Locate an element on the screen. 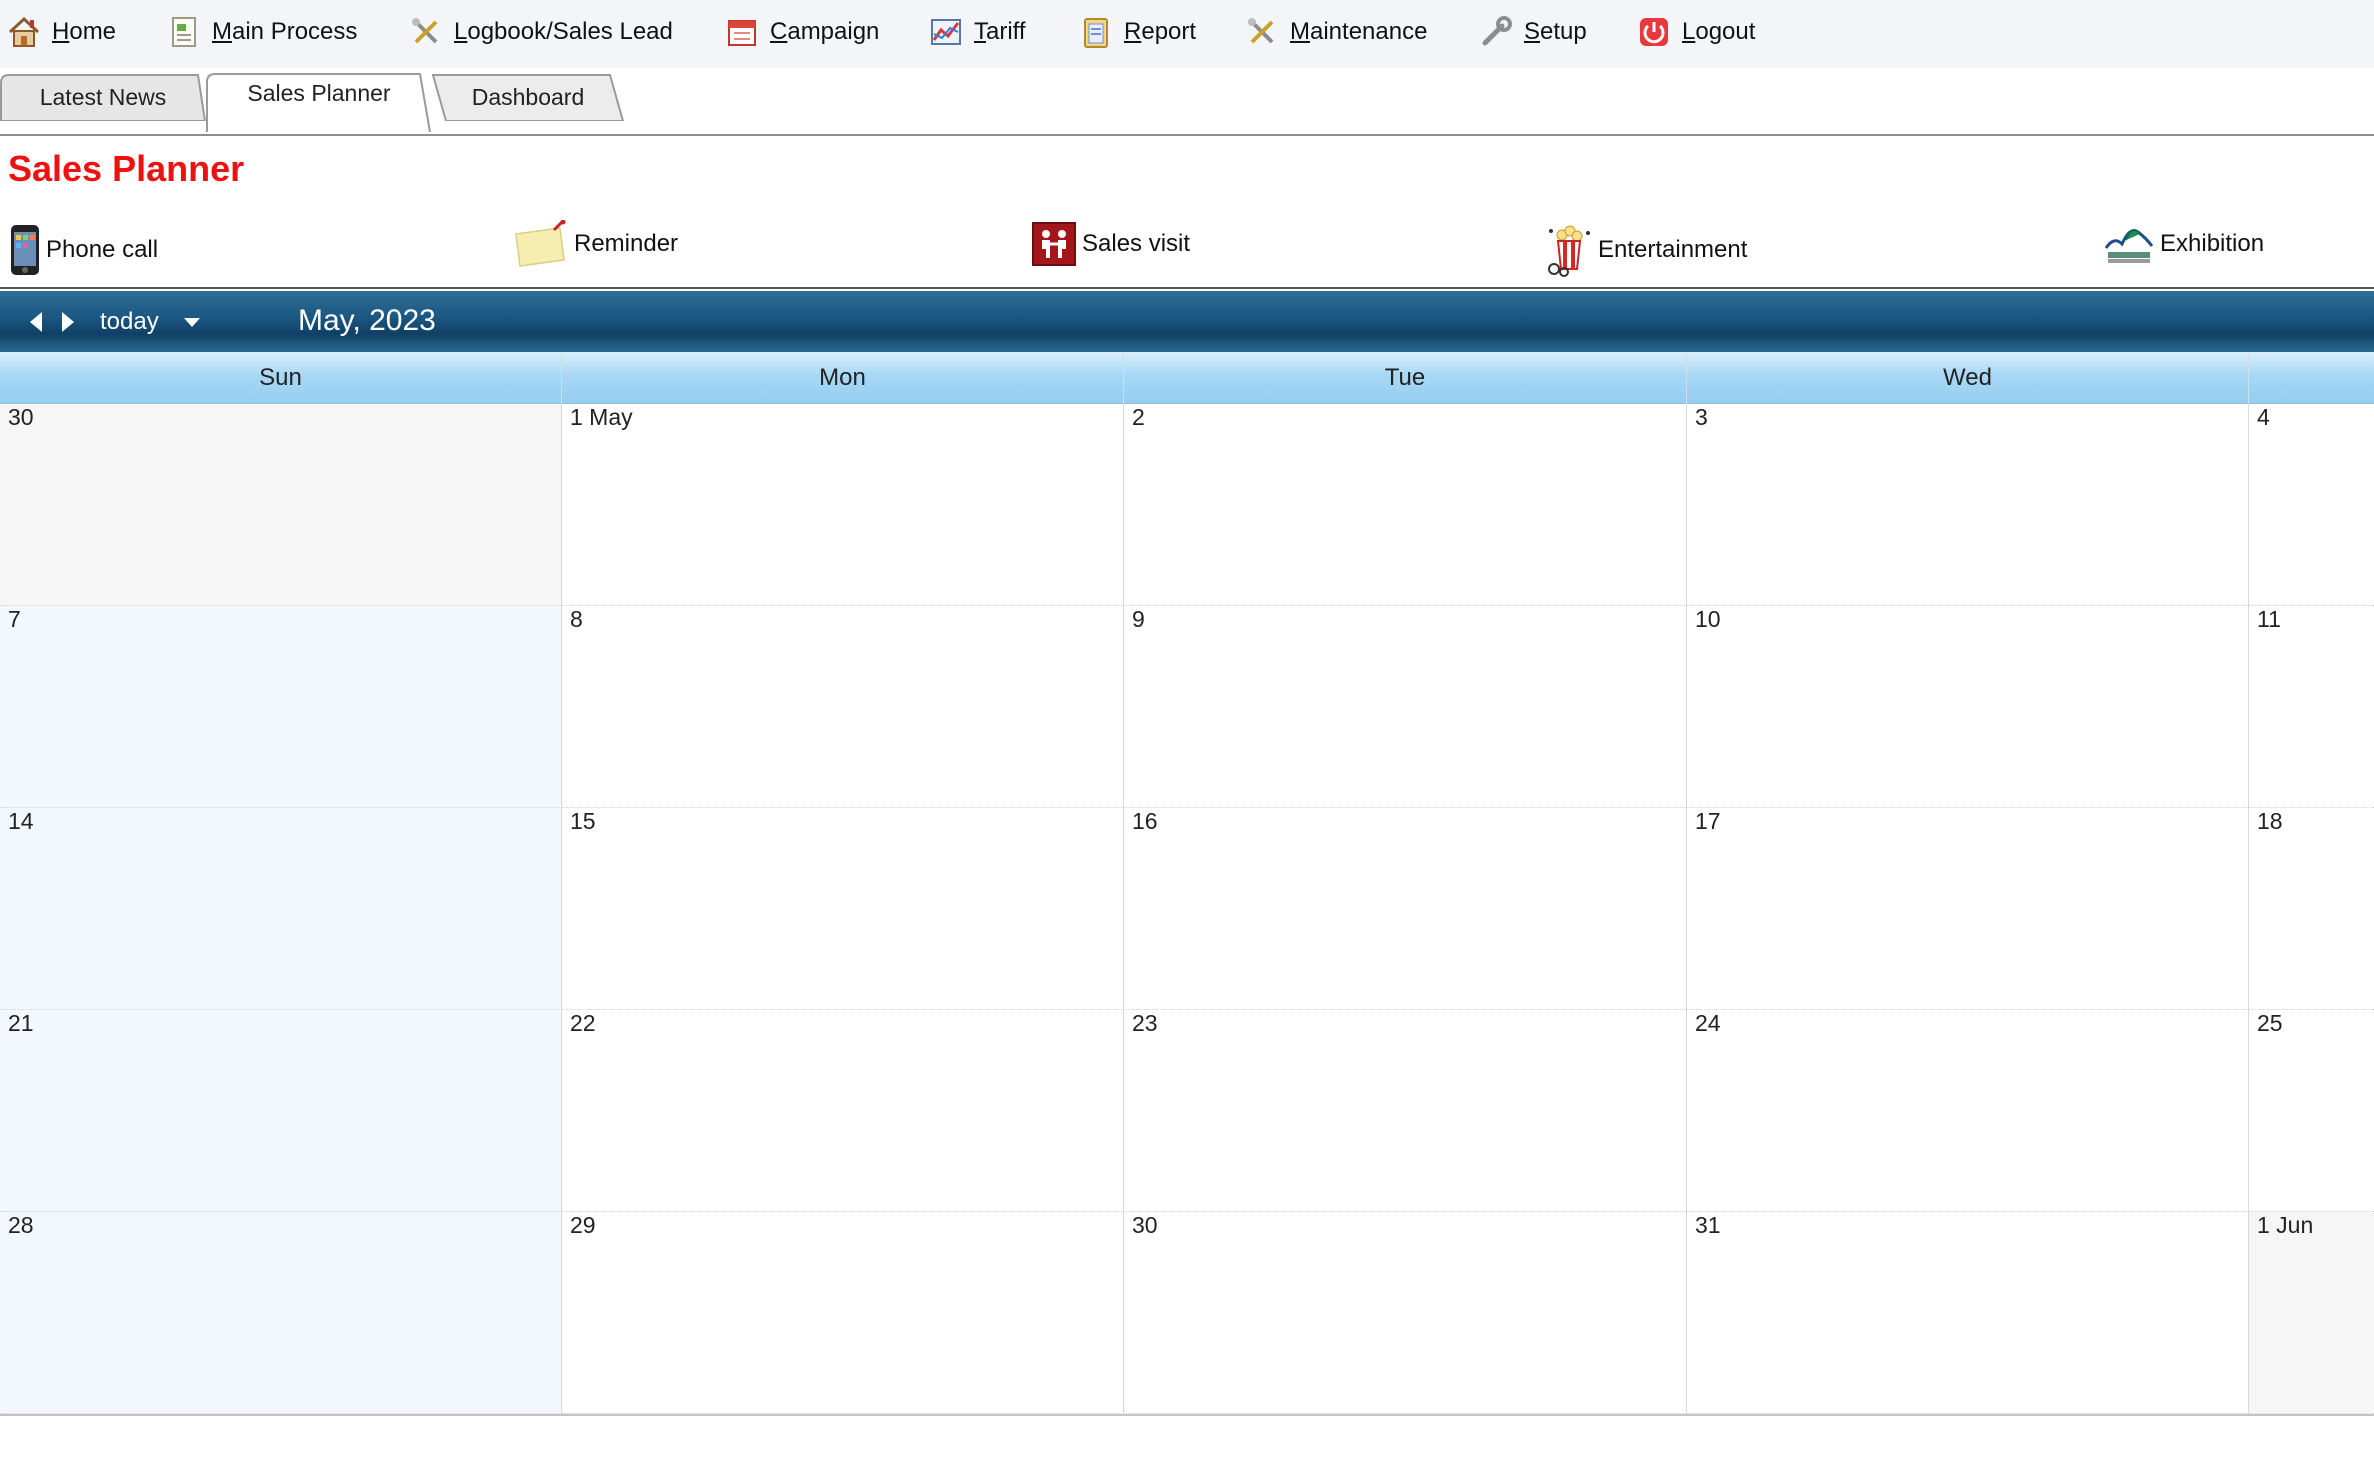 This screenshot has width=2374, height=1482. popcorn-icon is located at coordinates (1569, 250).